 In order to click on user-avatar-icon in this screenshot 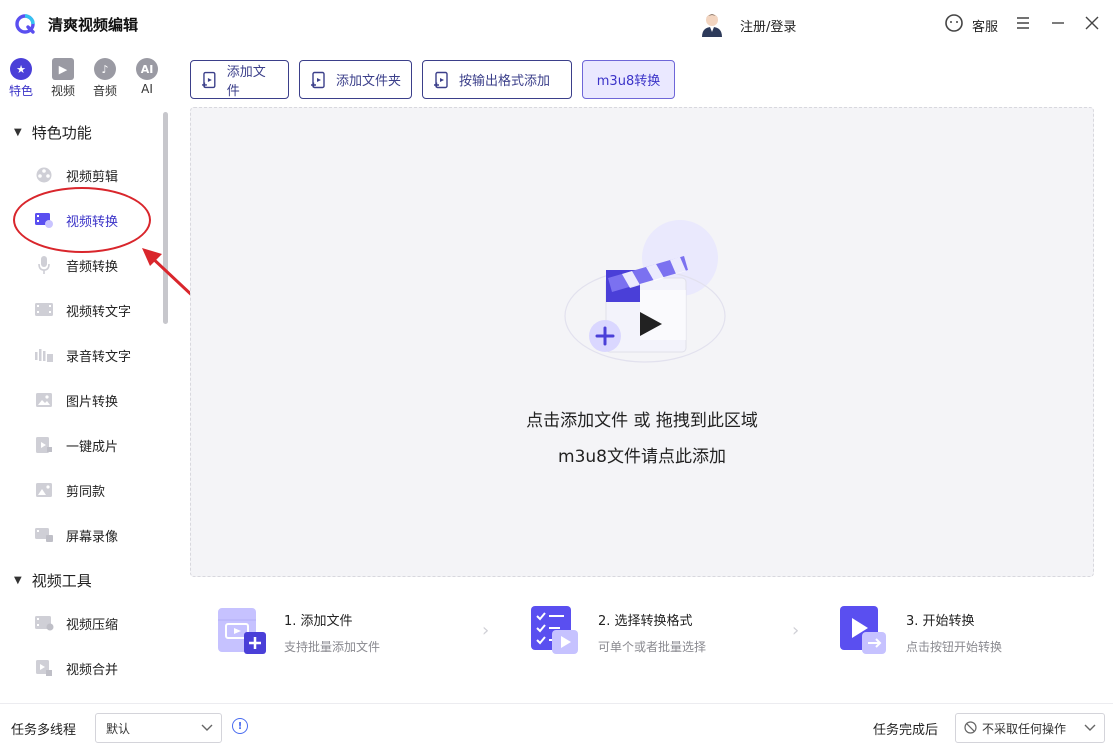, I will do `click(712, 24)`.